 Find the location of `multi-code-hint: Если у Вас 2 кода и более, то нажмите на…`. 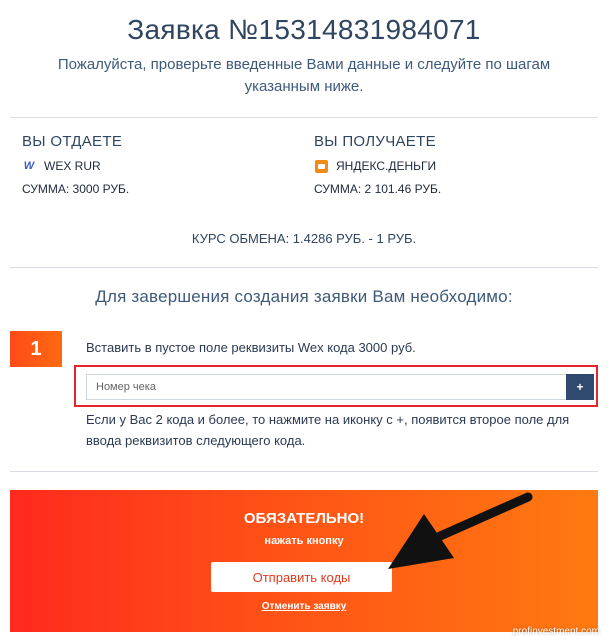

multi-code-hint: Если у Вас 2 кода и более, то нажмите на… is located at coordinates (328, 430).